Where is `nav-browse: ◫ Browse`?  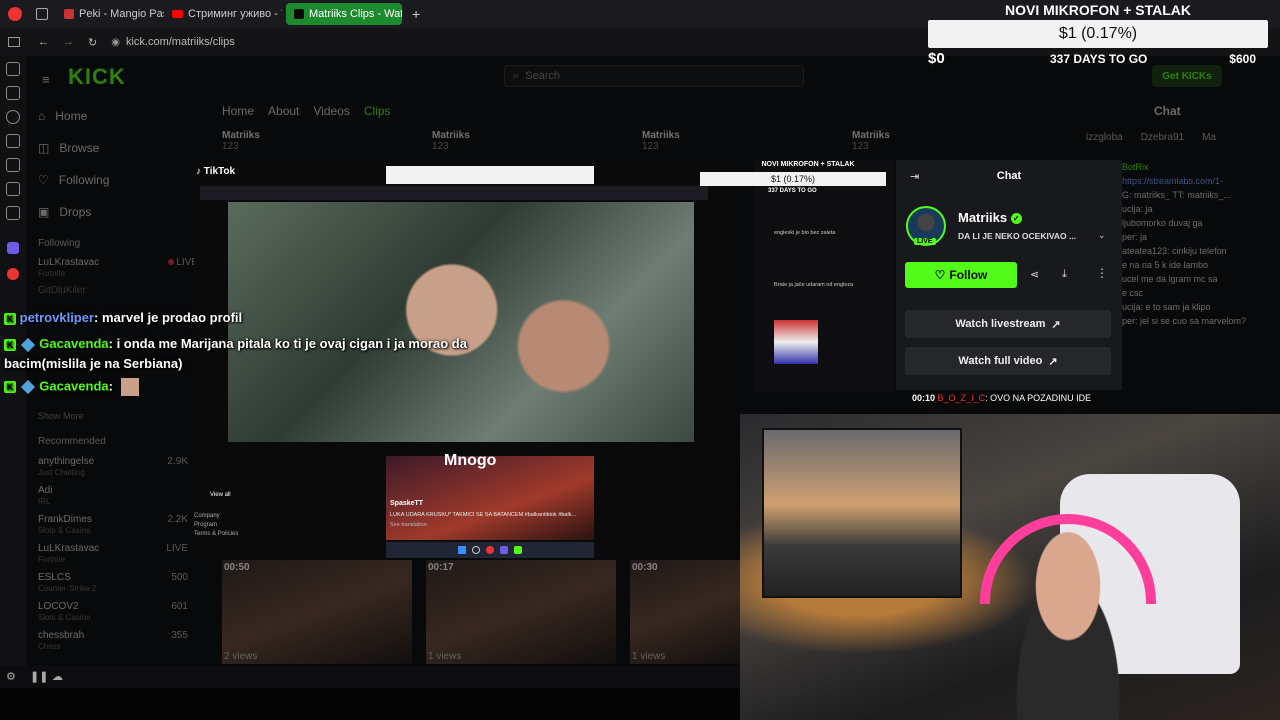 nav-browse: ◫ Browse is located at coordinates (118, 148).